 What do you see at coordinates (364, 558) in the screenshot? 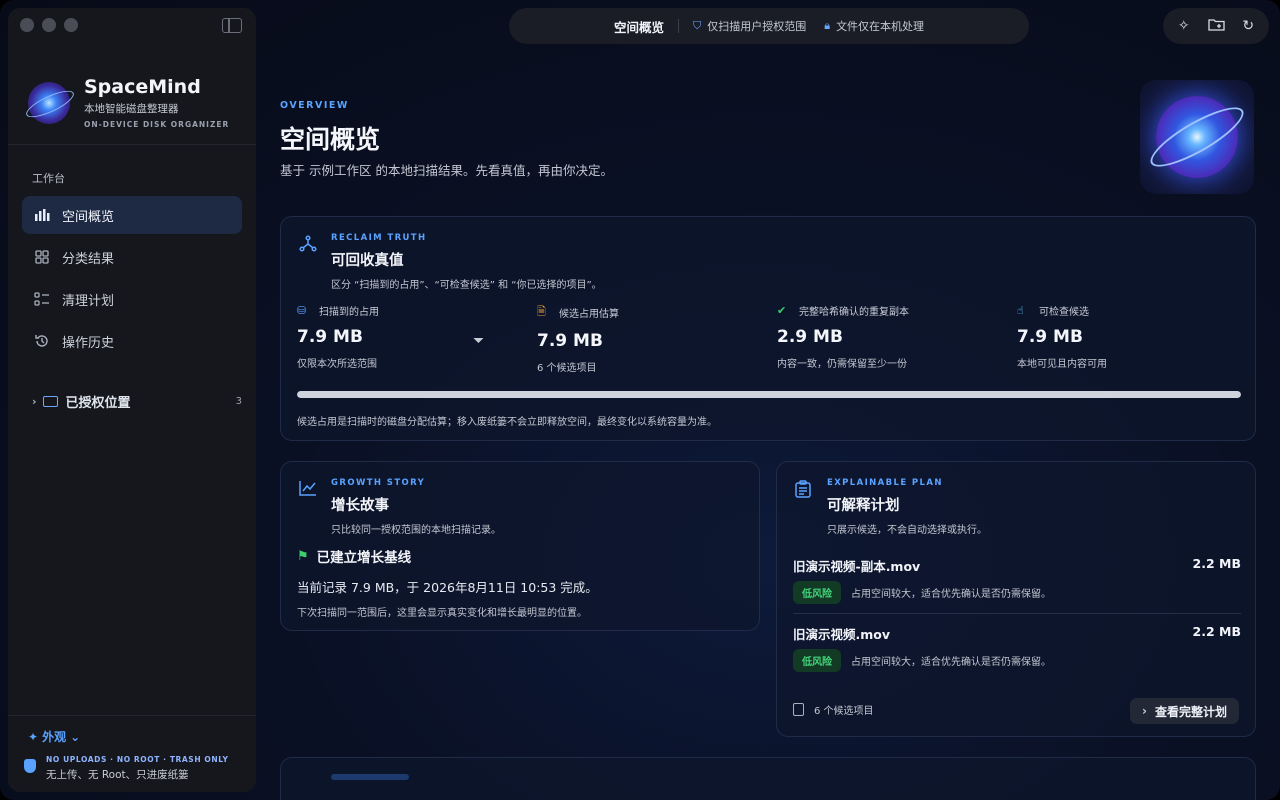
I see `growth-heading-text: 已建立增长基线` at bounding box center [364, 558].